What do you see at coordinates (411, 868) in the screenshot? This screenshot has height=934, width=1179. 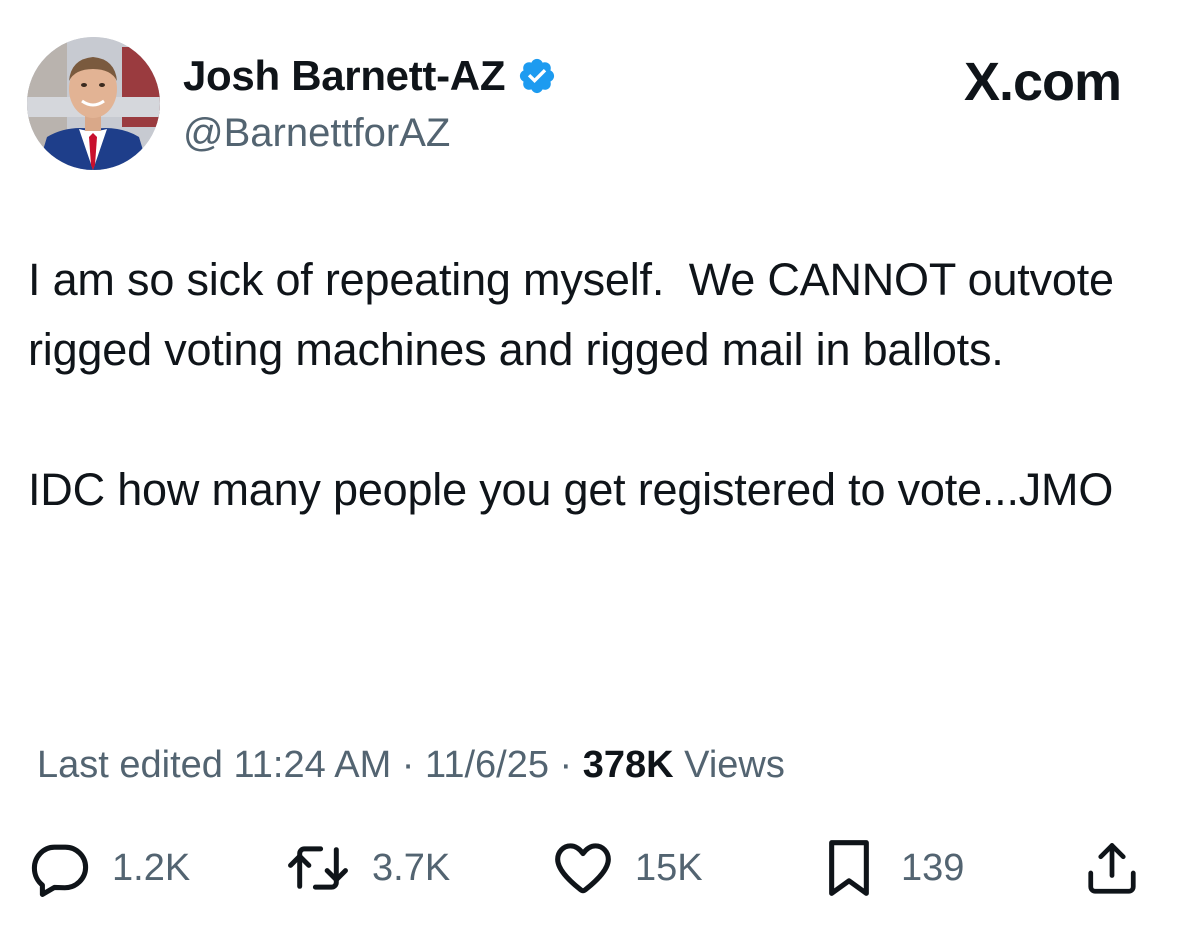 I see `repost-count: 3.7K` at bounding box center [411, 868].